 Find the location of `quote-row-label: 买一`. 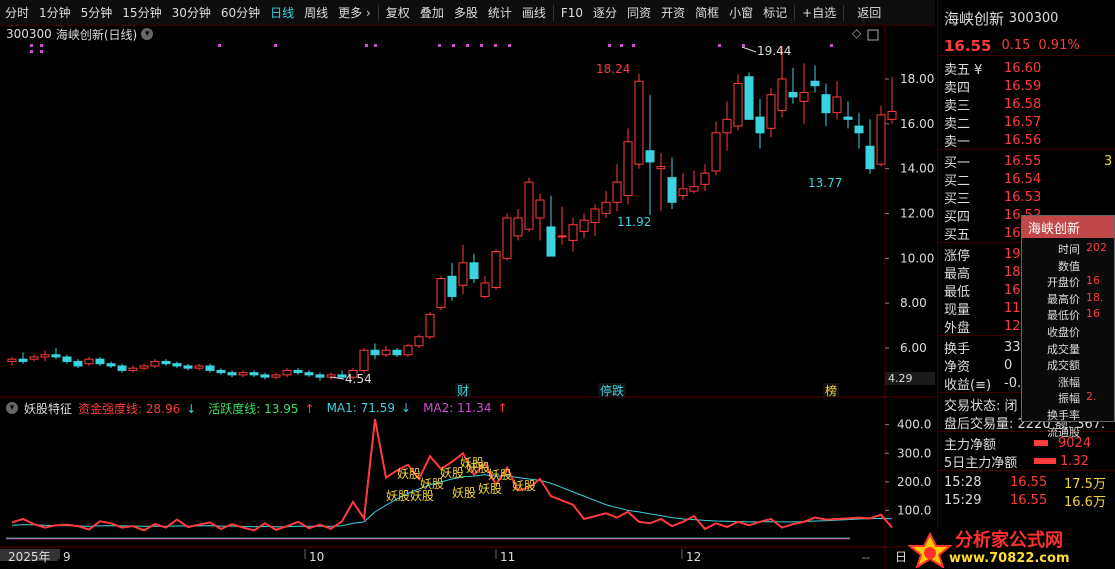

quote-row-label: 买一 is located at coordinates (957, 163).